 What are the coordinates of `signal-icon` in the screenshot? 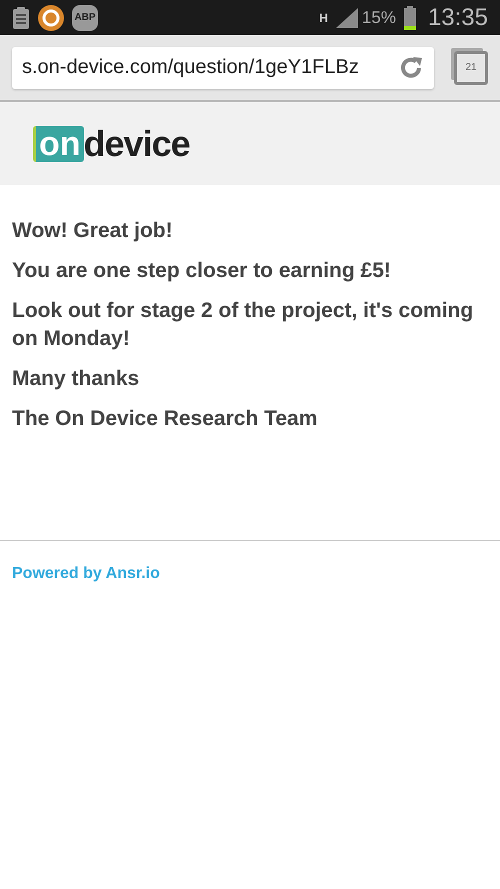 It's located at (347, 18).